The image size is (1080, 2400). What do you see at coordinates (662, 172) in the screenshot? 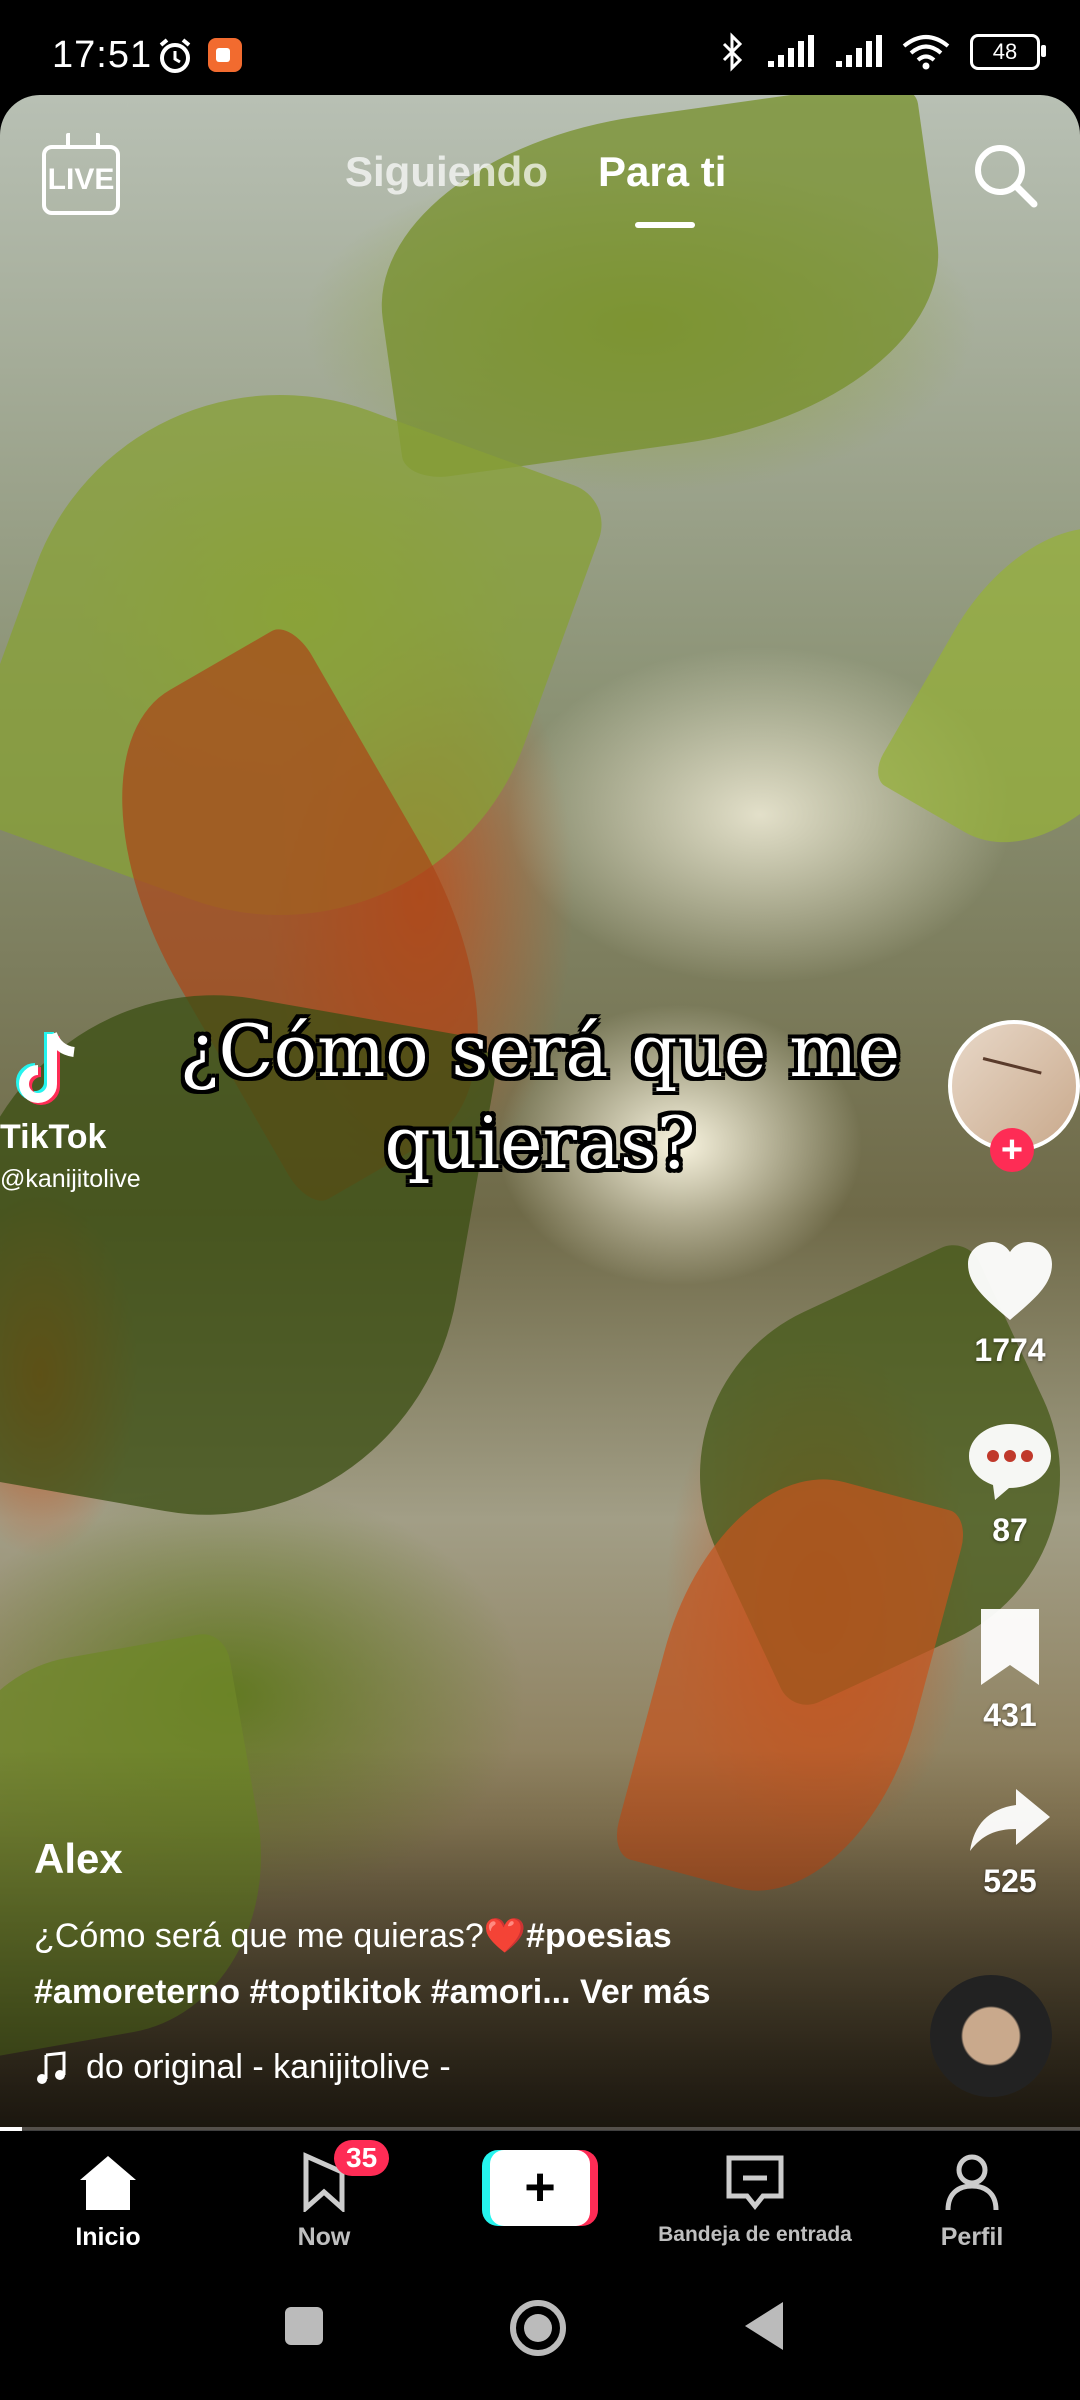
I see `tab-for-you: Para ti` at bounding box center [662, 172].